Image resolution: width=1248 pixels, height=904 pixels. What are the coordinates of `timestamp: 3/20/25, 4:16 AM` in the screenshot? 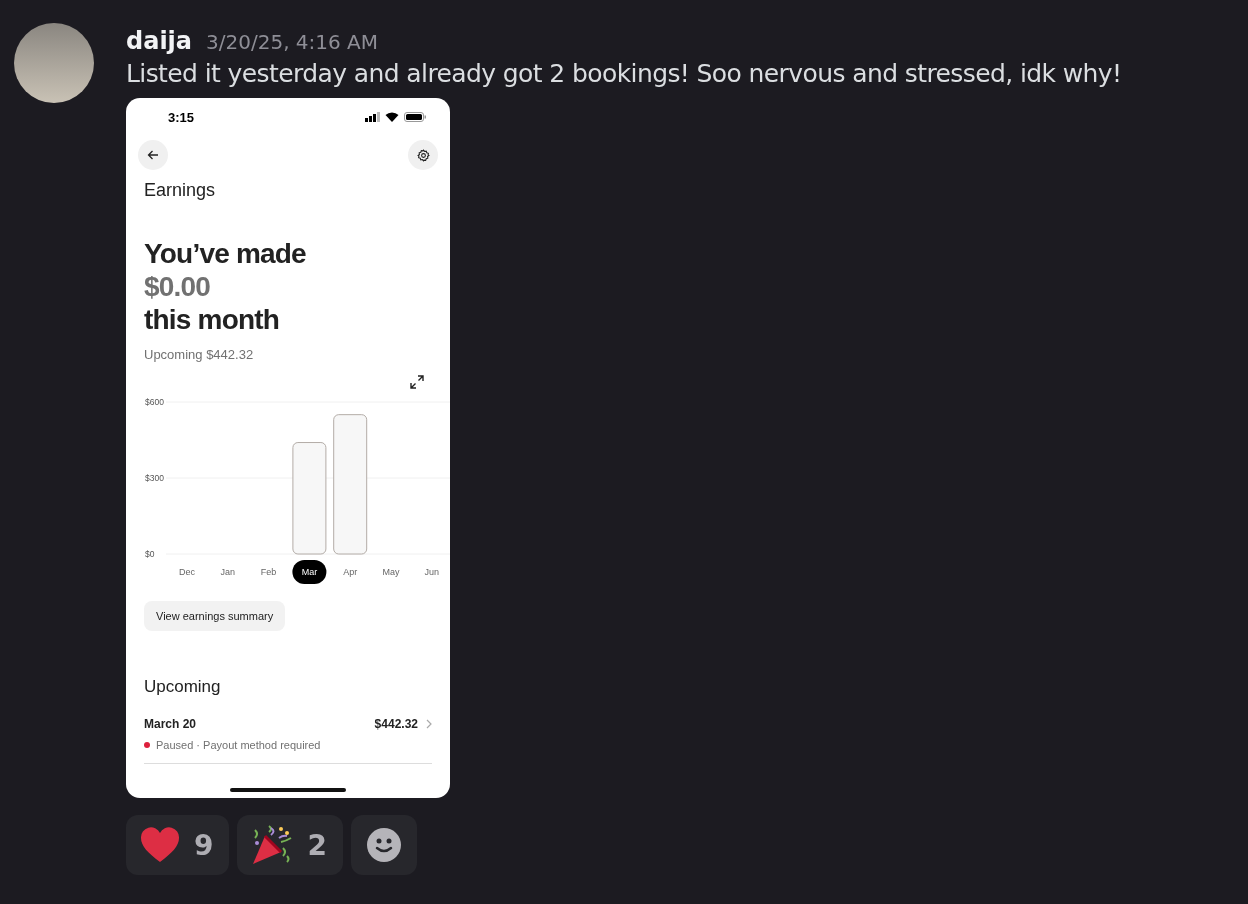 It's located at (292, 42).